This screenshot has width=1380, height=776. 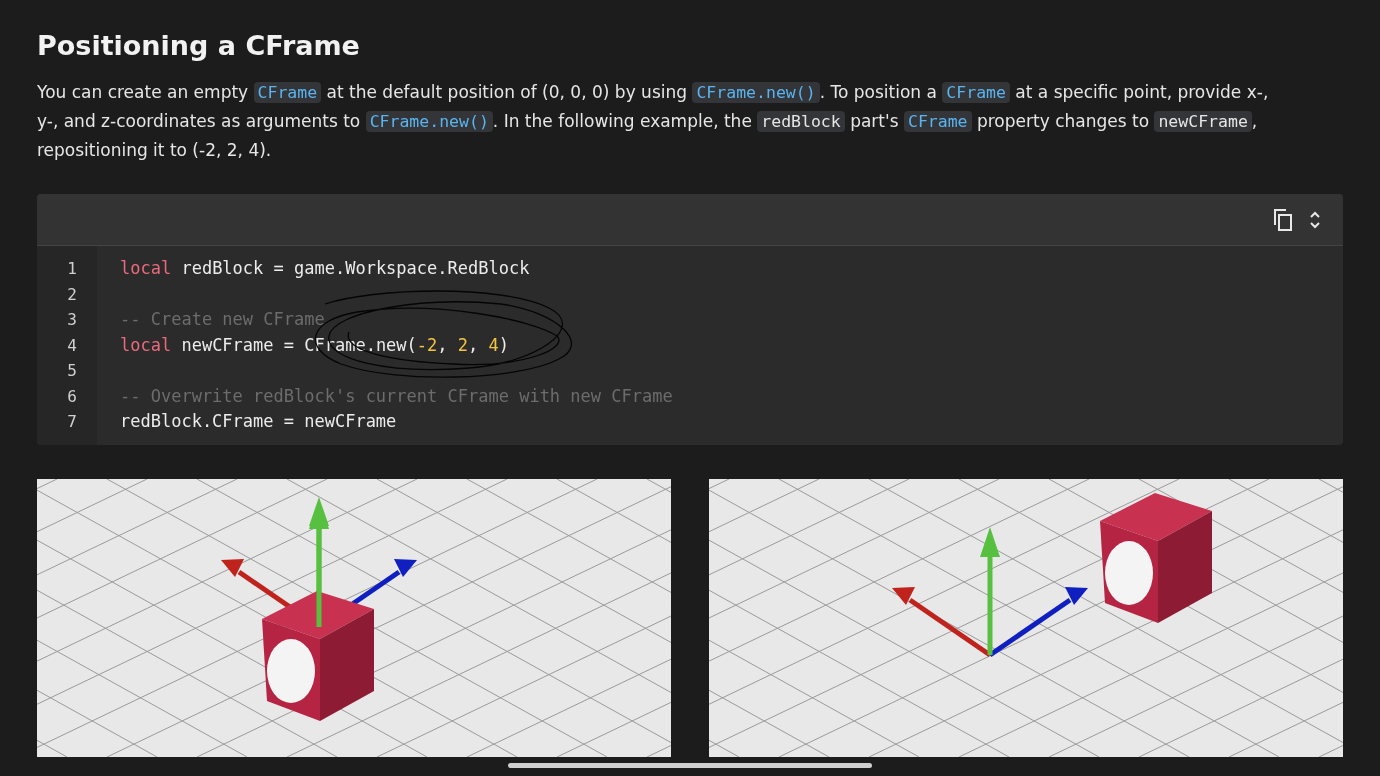 What do you see at coordinates (325, 268) in the screenshot?
I see `code-line: local redBlock = game.Workspace.RedBlock` at bounding box center [325, 268].